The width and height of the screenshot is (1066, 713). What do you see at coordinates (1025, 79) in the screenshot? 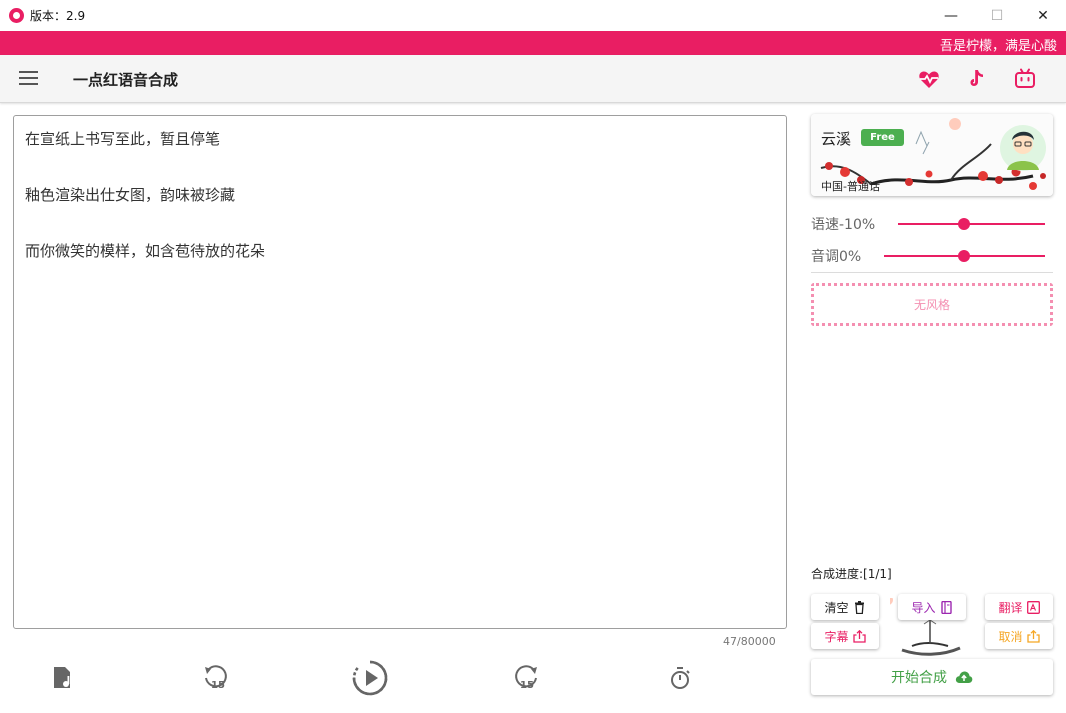
I see `bilibili-icon` at bounding box center [1025, 79].